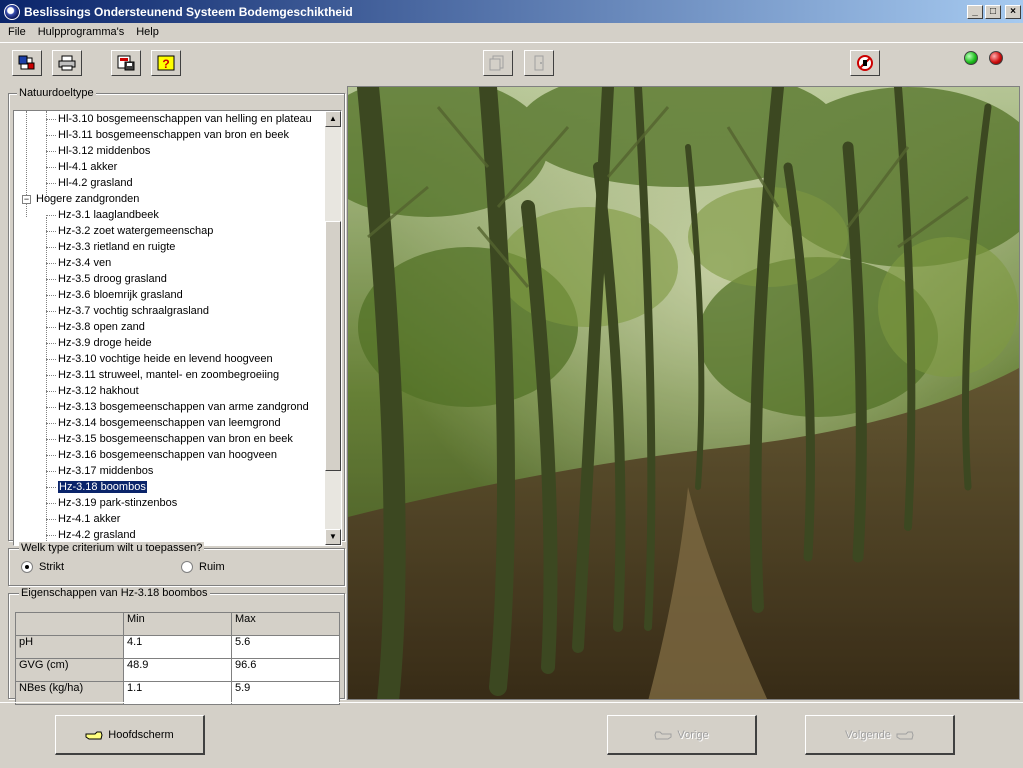 This screenshot has height=768, width=1023. I want to click on table-header-row: Min Max, so click(177, 624).